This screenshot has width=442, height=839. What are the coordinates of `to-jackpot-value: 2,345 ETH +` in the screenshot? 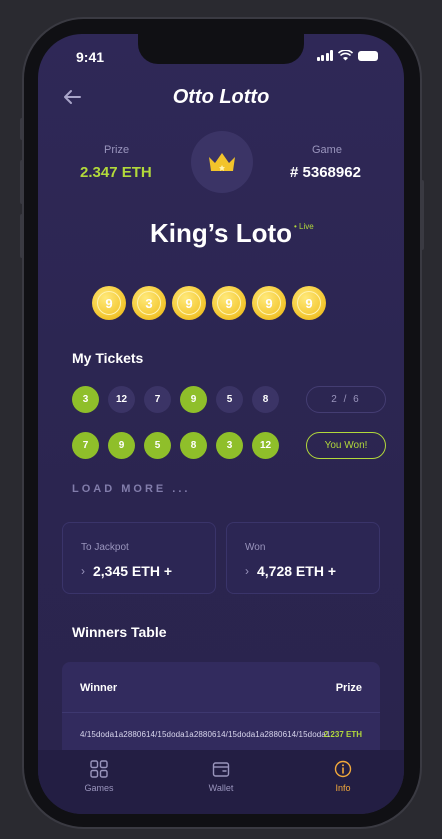 It's located at (132, 571).